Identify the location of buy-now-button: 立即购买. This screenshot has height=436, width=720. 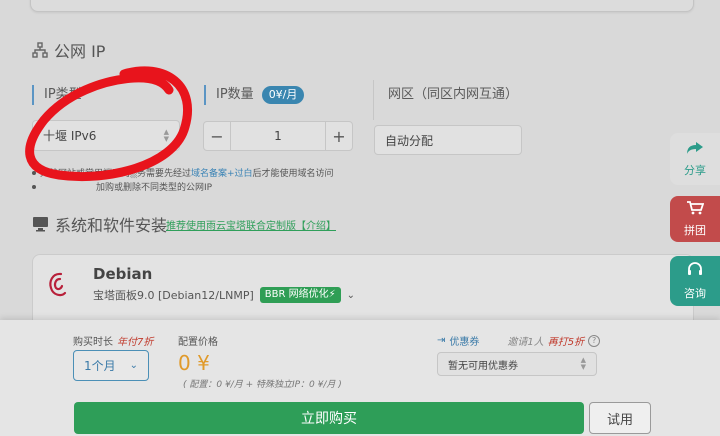
(329, 418).